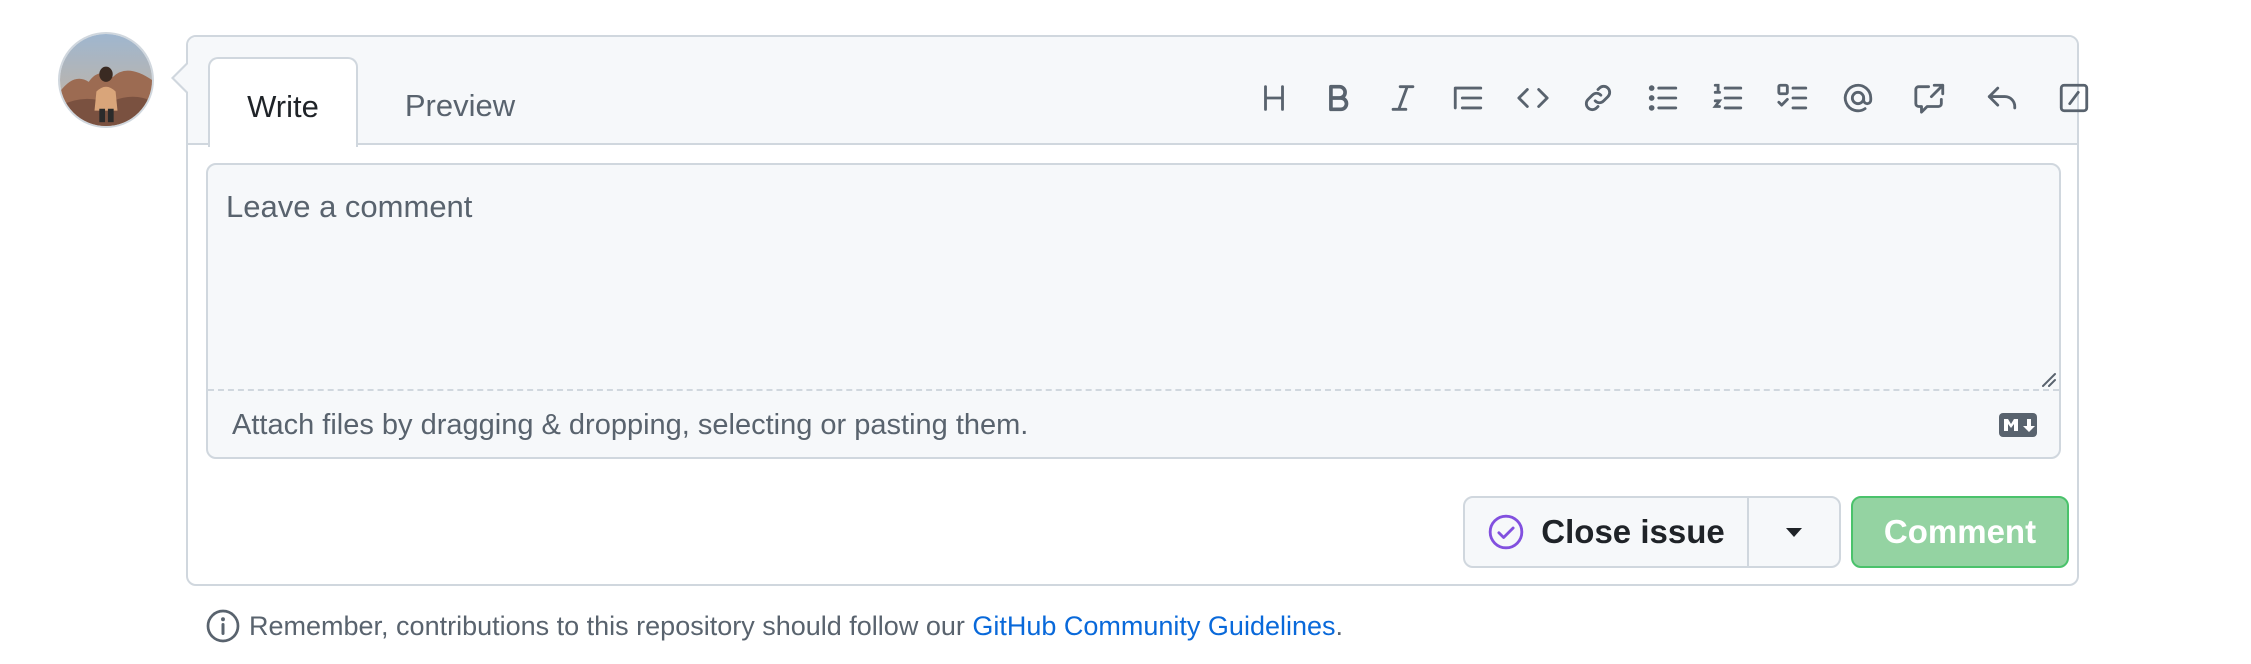 The image size is (2251, 664). I want to click on quote-icon, so click(1468, 98).